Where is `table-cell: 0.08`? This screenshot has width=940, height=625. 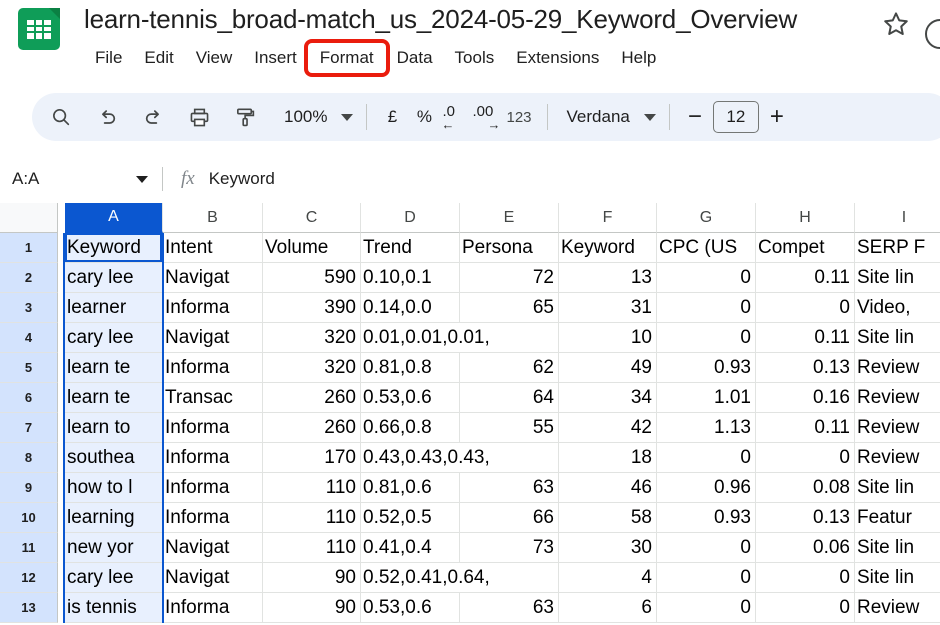 table-cell: 0.08 is located at coordinates (805, 488).